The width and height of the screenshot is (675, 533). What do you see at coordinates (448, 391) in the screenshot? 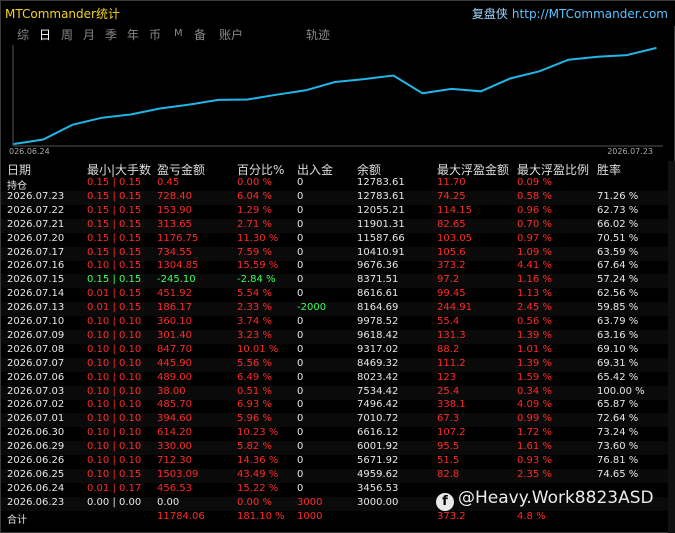
I see `row-mfe: 25.4` at bounding box center [448, 391].